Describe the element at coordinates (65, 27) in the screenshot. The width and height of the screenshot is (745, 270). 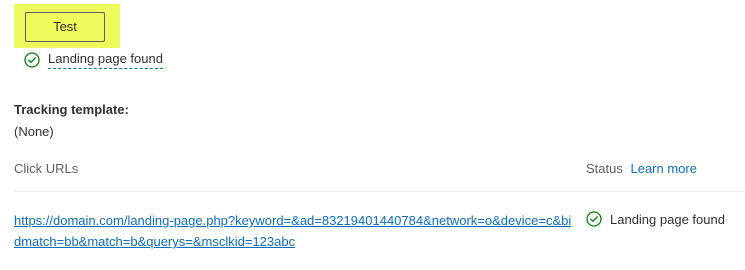
I see `test-button: Test` at that location.